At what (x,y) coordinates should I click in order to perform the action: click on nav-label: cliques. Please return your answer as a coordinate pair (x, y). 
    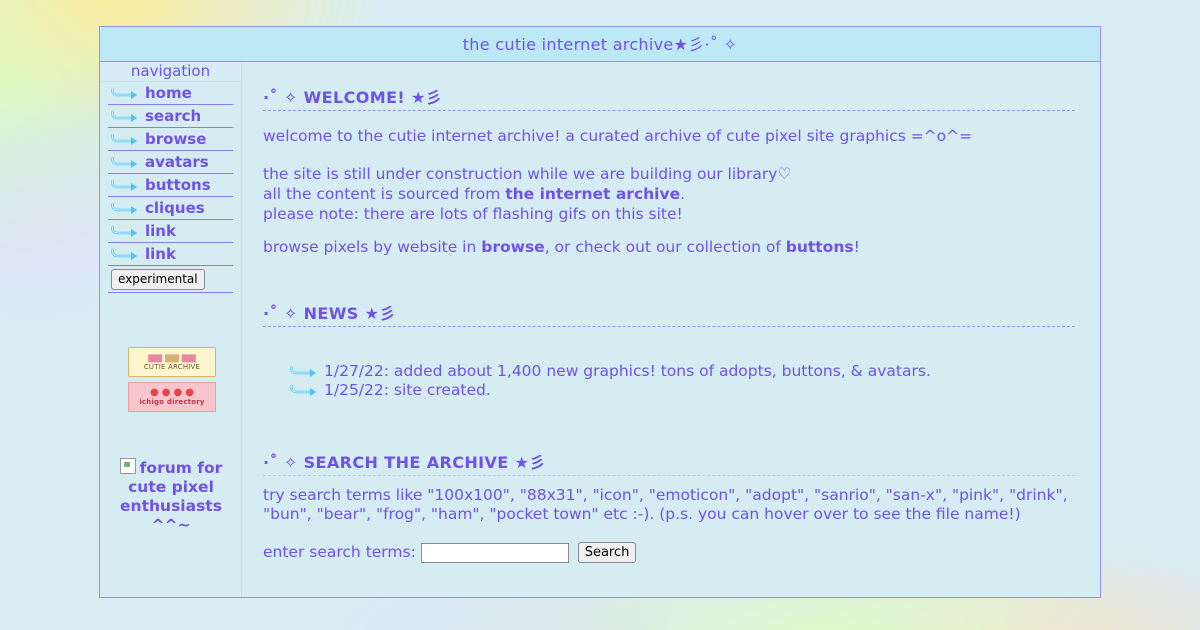
    Looking at the image, I should click on (175, 208).